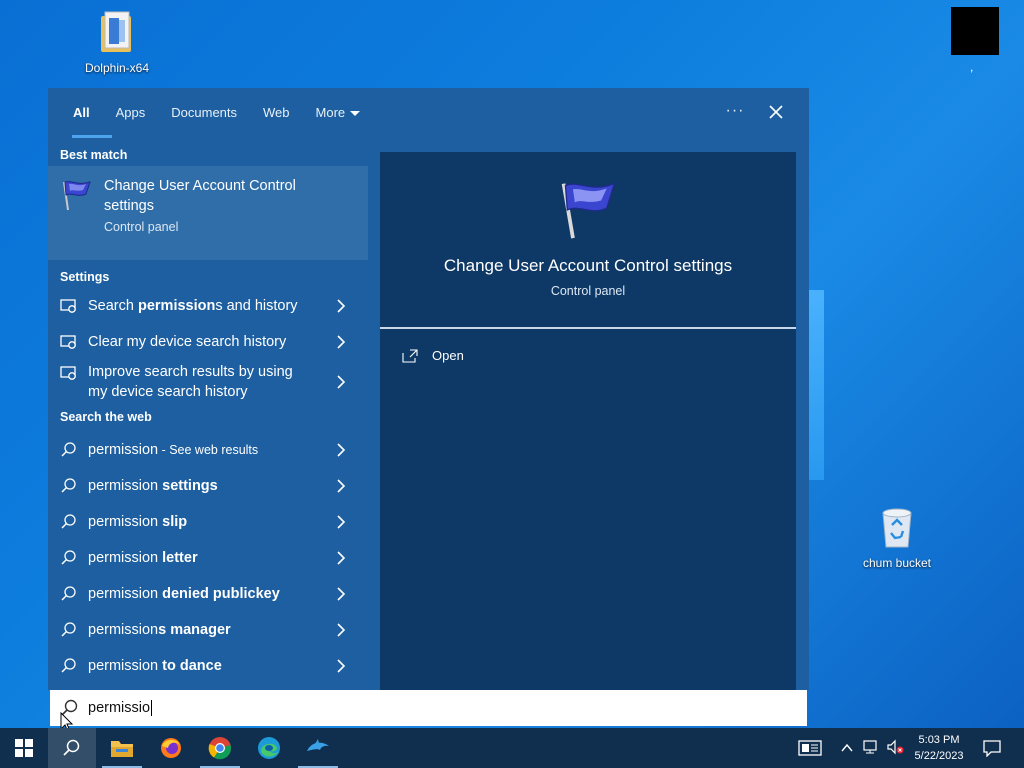 The width and height of the screenshot is (1024, 768). I want to click on web-result-label: permission - See web results, so click(173, 450).